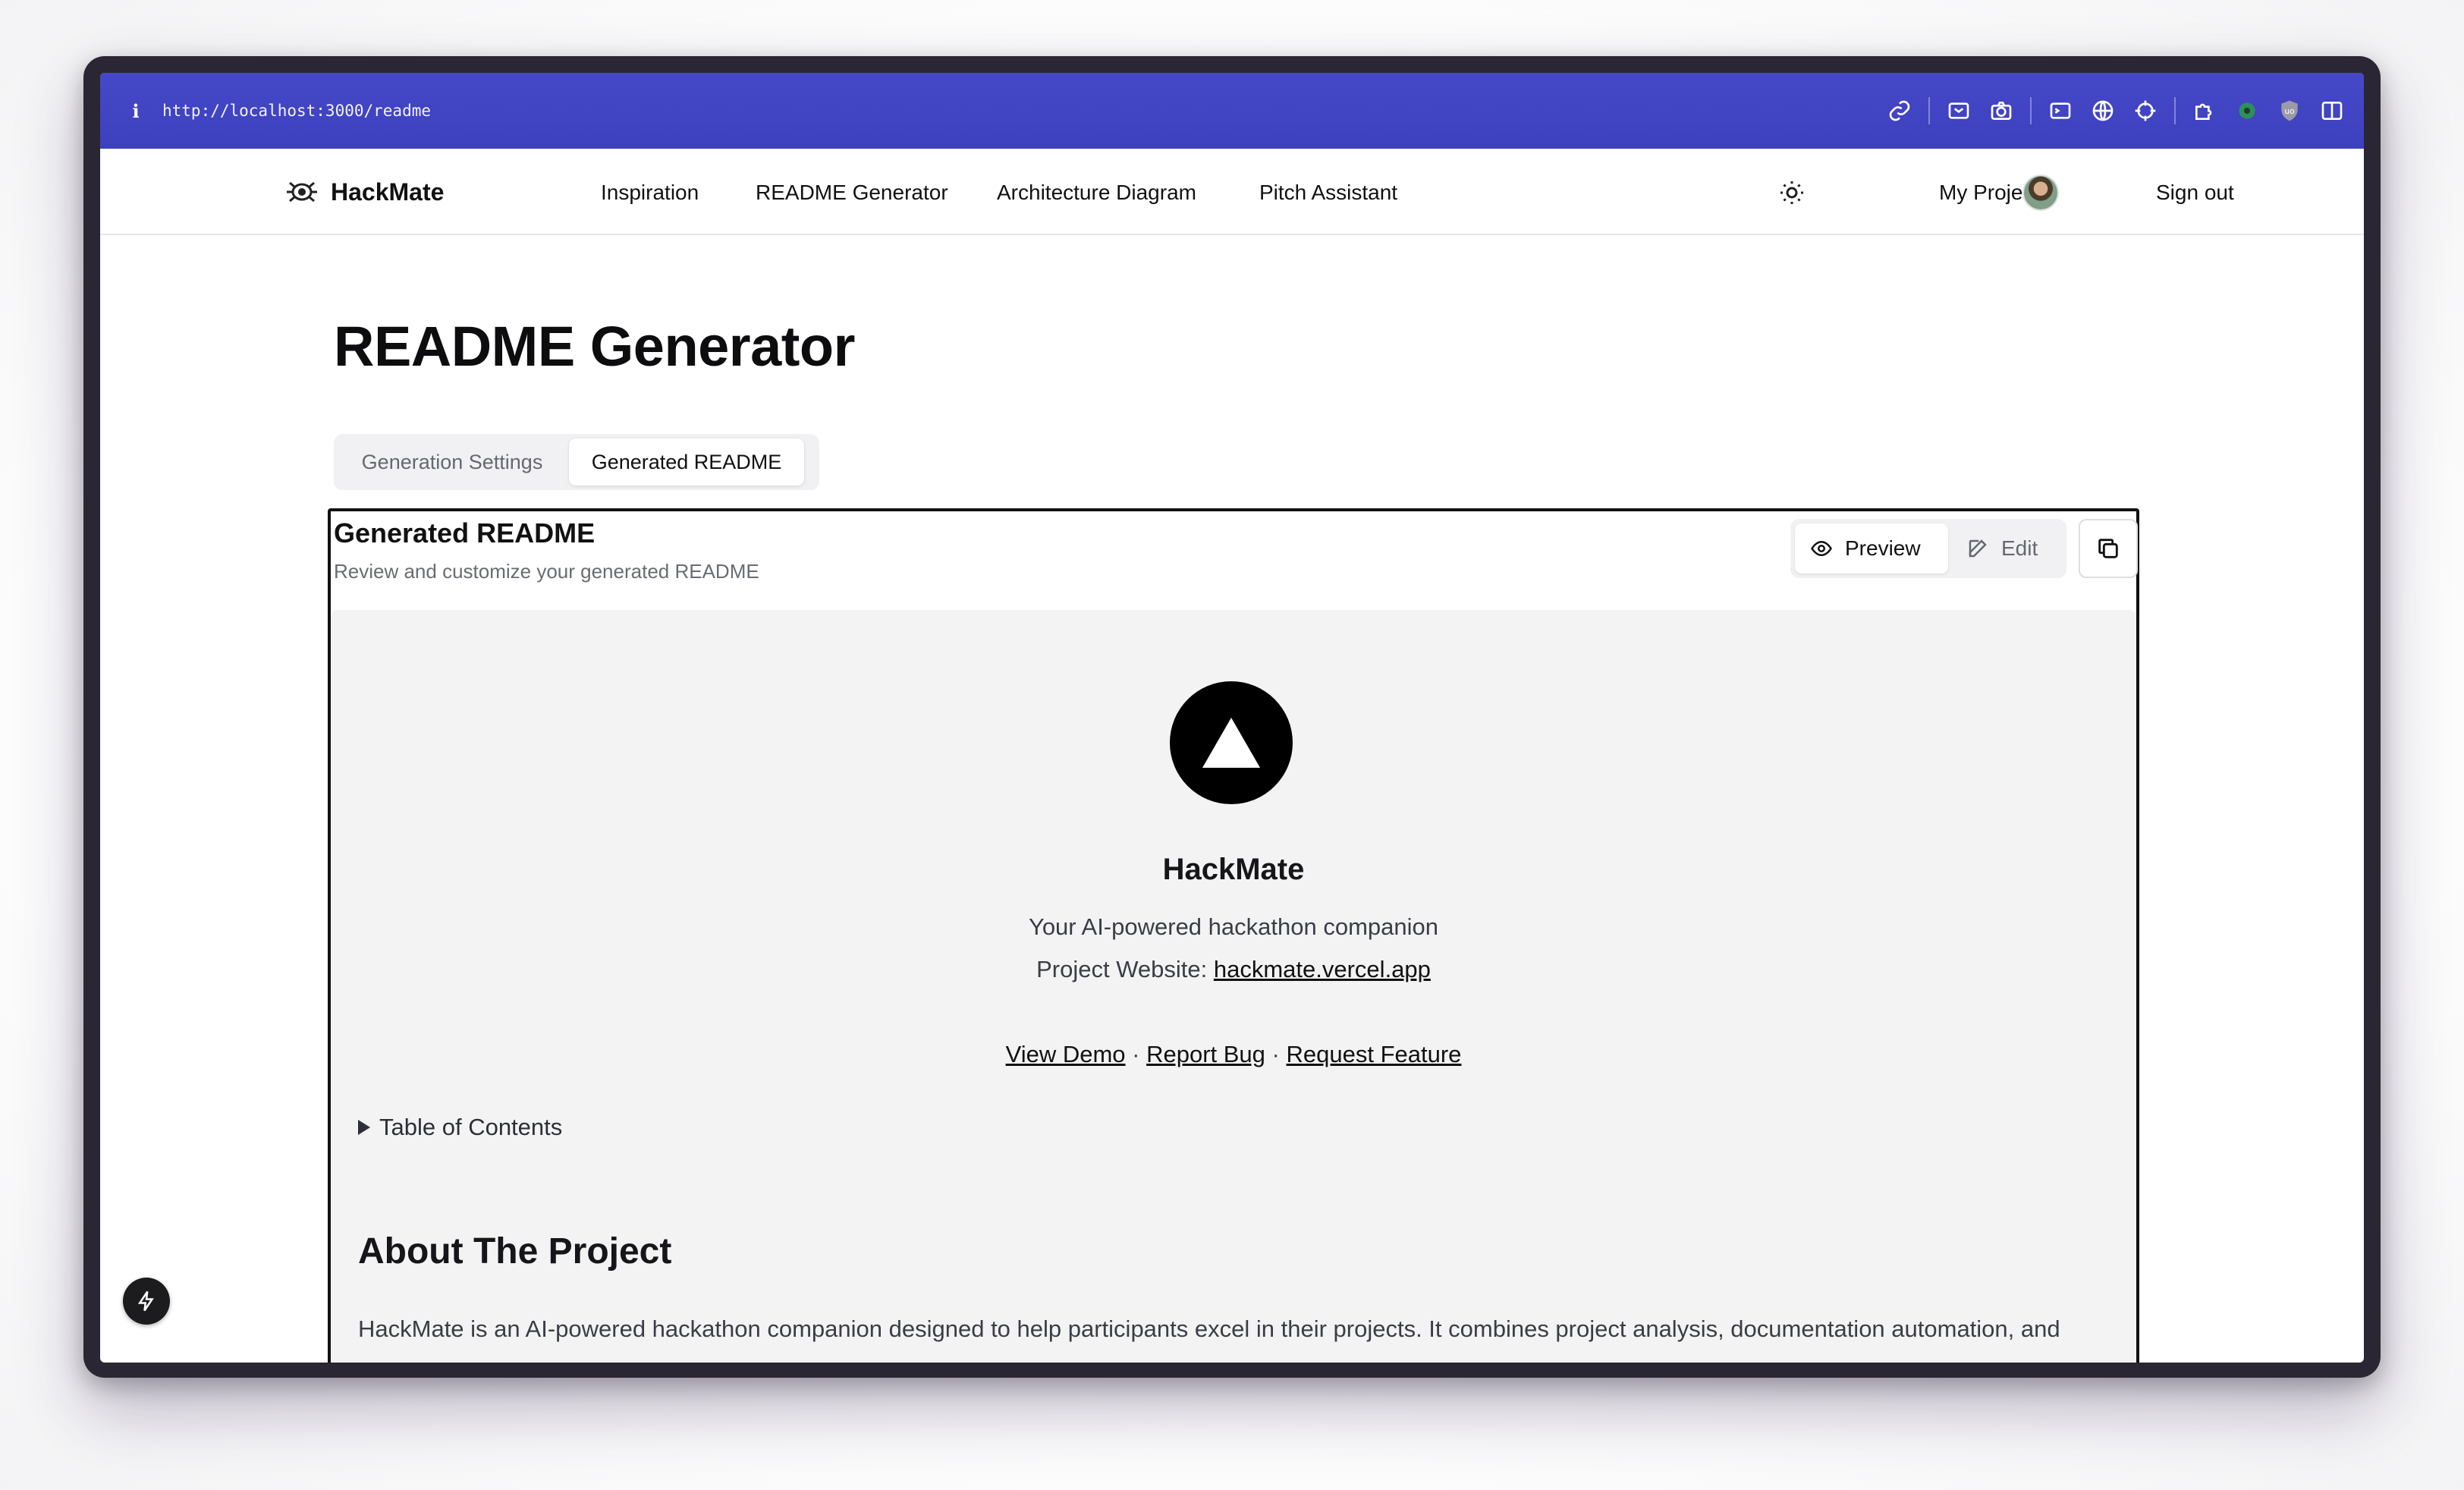  I want to click on view-mode-toggle: Preview Edit, so click(1928, 548).